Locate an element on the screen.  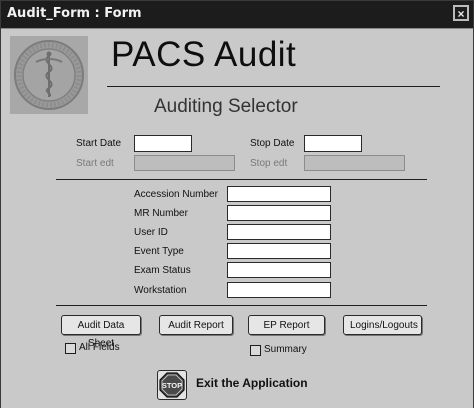
accession-number-input is located at coordinates (279, 194).